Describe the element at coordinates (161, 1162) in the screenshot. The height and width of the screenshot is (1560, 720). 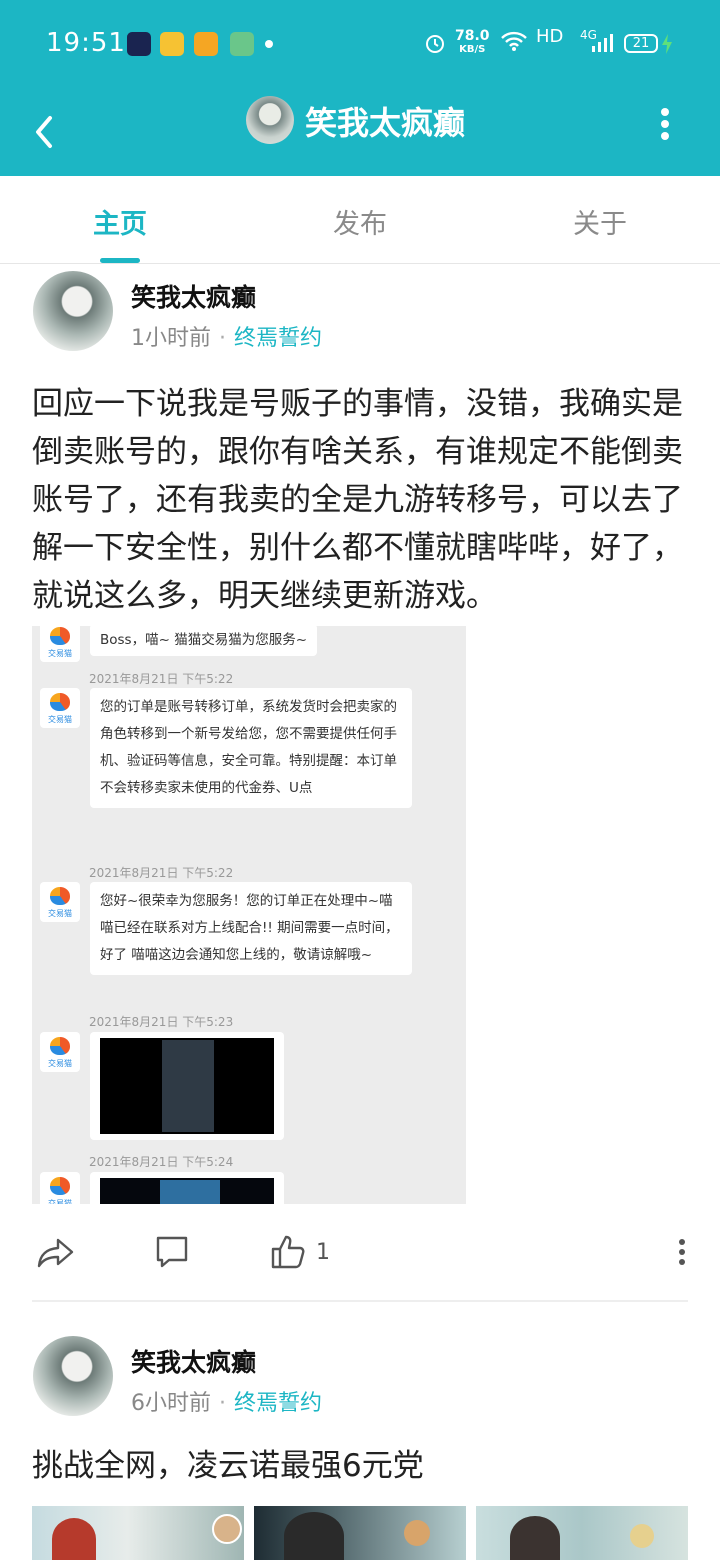
I see `chat-timestamp: 2021年8月21日 下午5:24` at that location.